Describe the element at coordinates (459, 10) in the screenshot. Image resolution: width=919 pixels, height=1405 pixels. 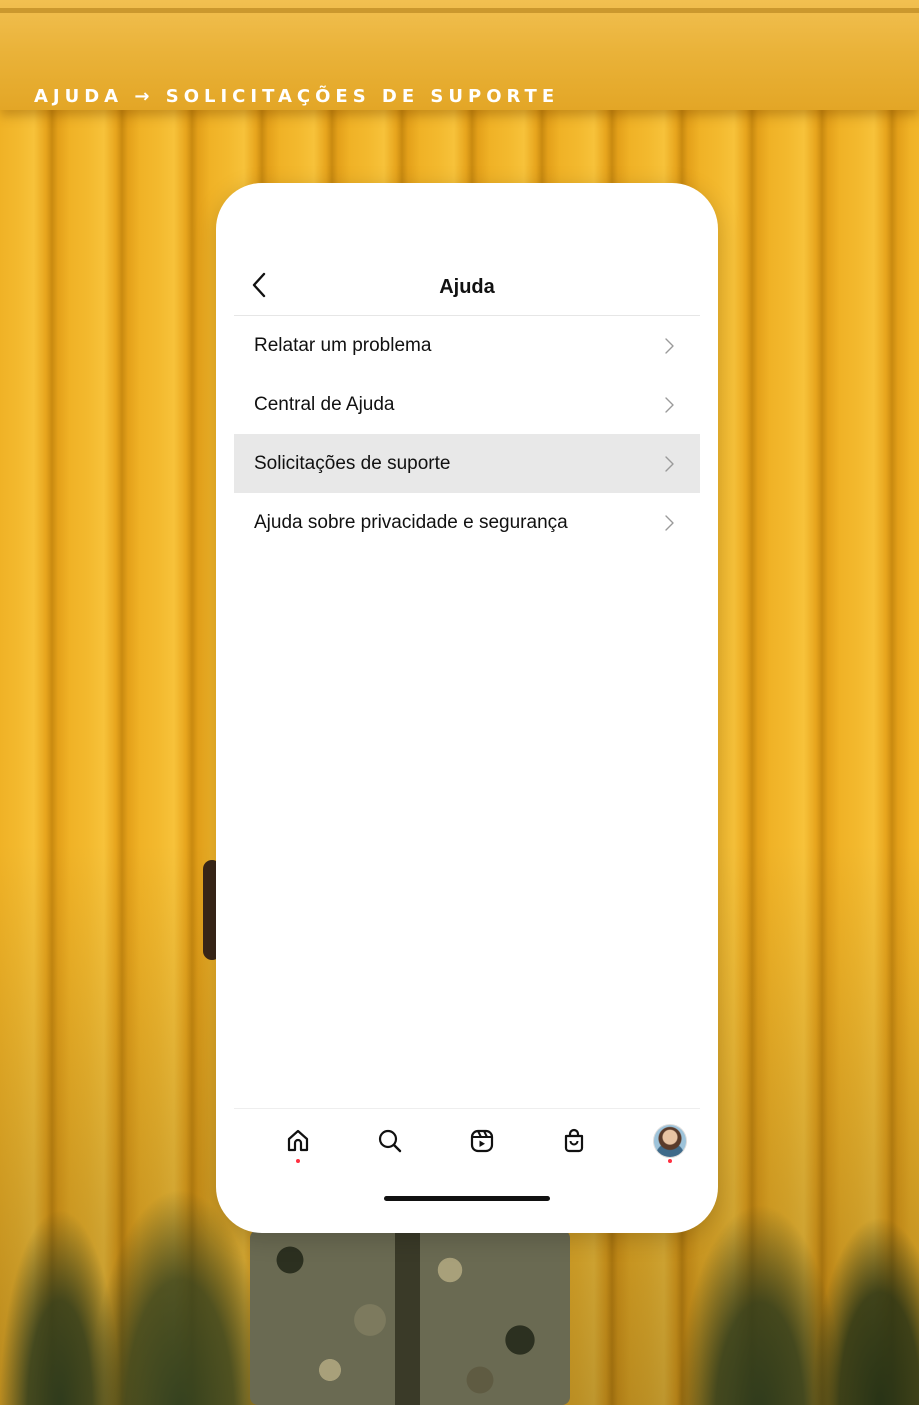
I see `container-top-line` at that location.